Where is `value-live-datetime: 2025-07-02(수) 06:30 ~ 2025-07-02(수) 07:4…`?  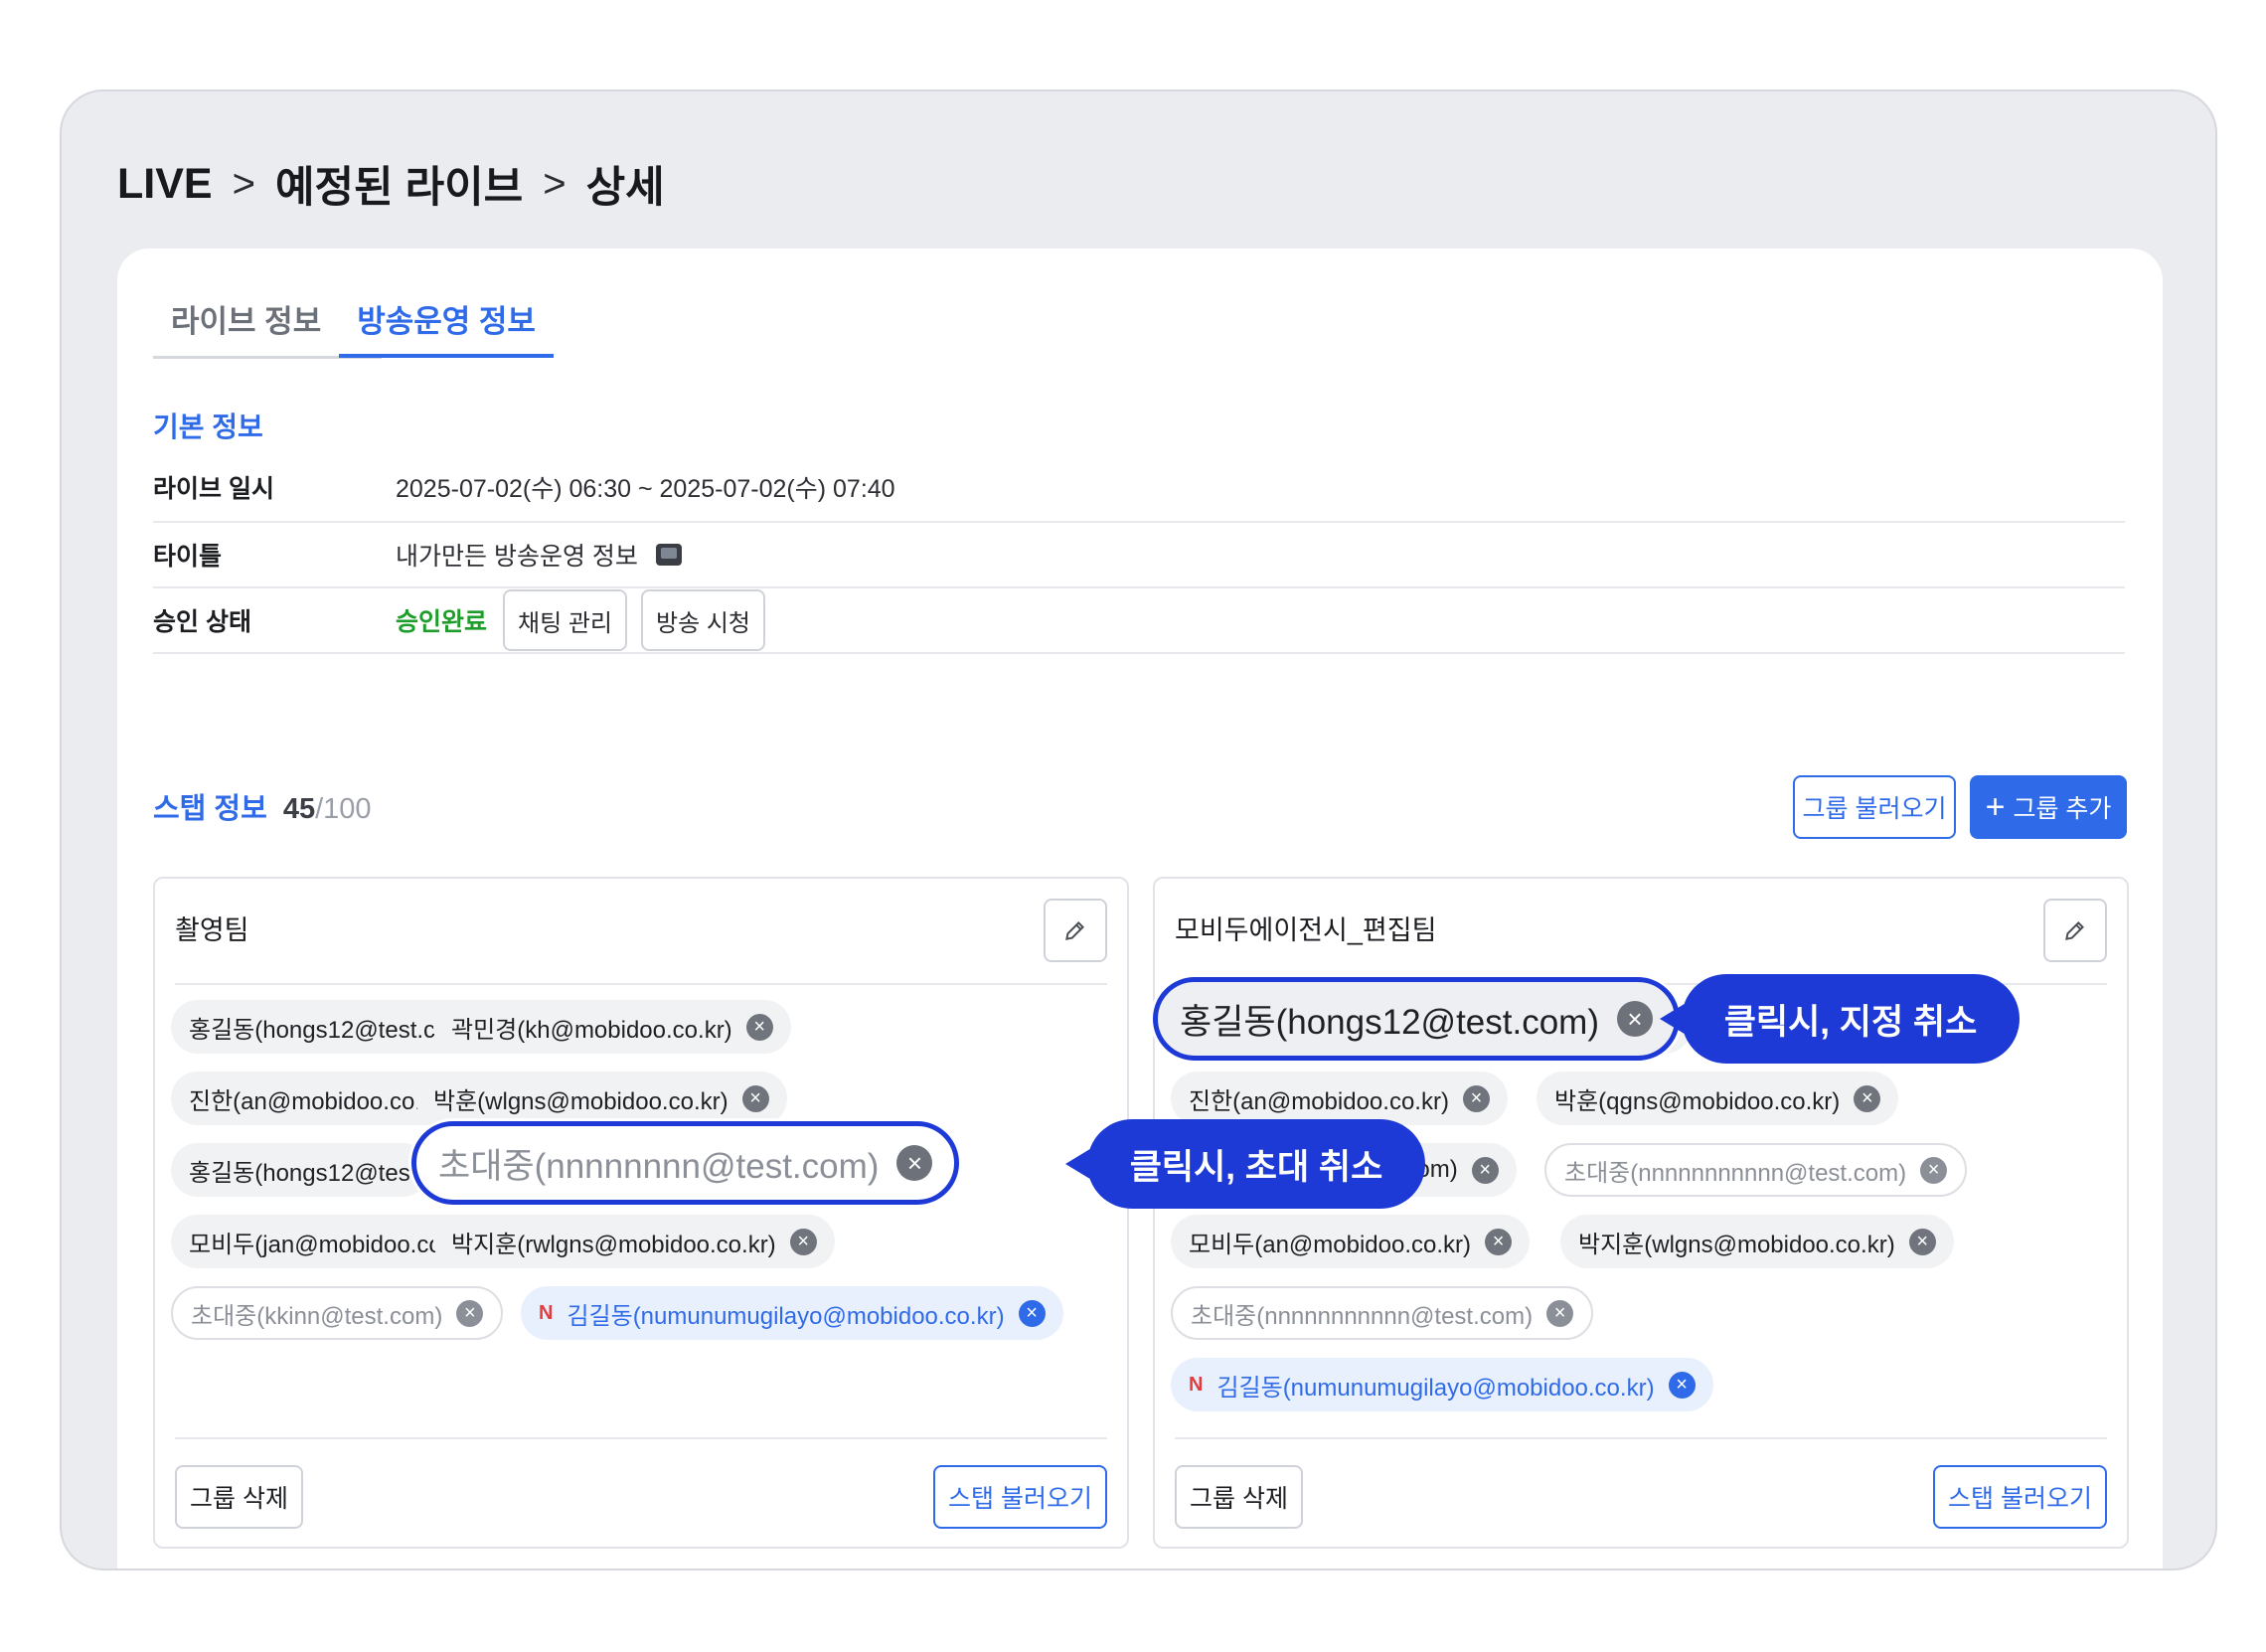 value-live-datetime: 2025-07-02(수) 06:30 ~ 2025-07-02(수) 07:4… is located at coordinates (645, 489).